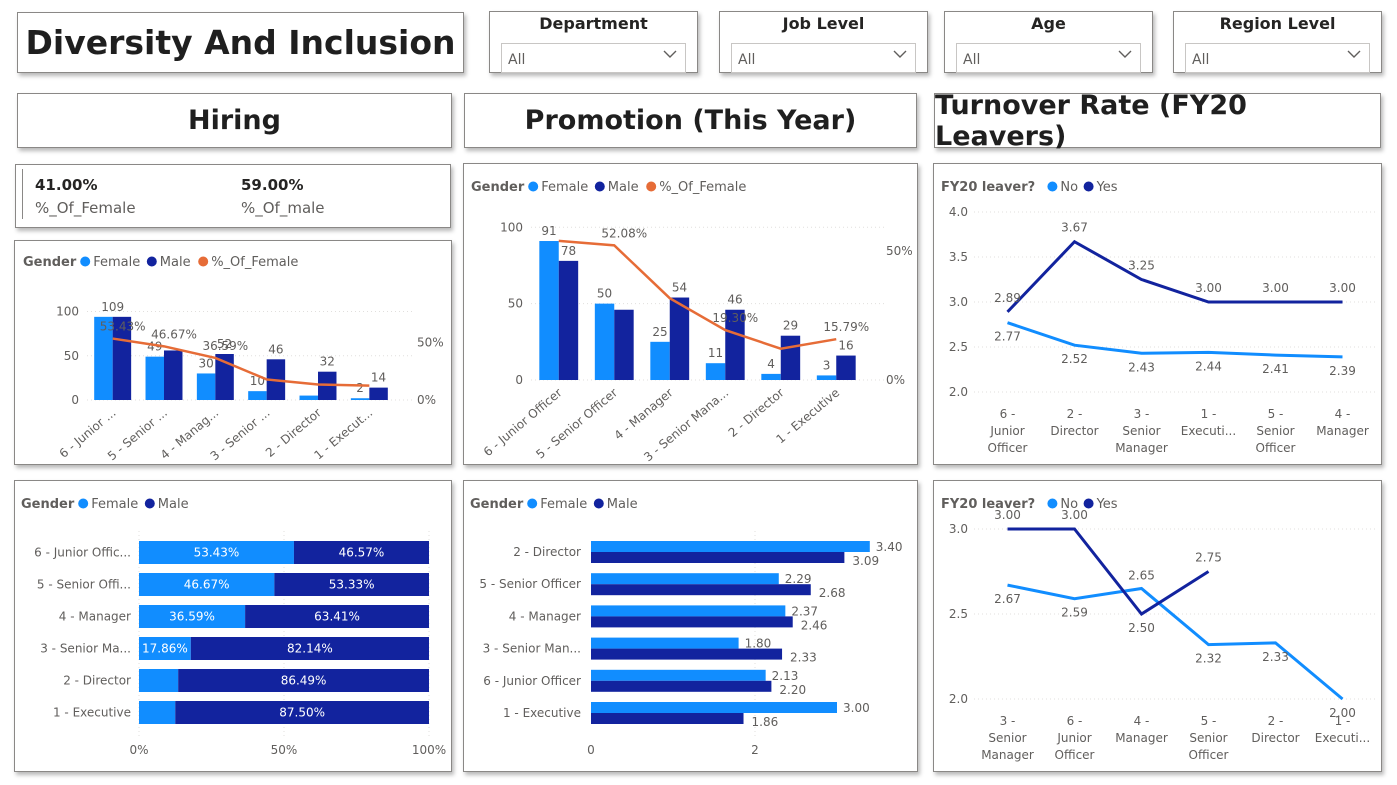 The image size is (1397, 785). What do you see at coordinates (958, 392) in the screenshot?
I see `y-tick-label: 2.0` at bounding box center [958, 392].